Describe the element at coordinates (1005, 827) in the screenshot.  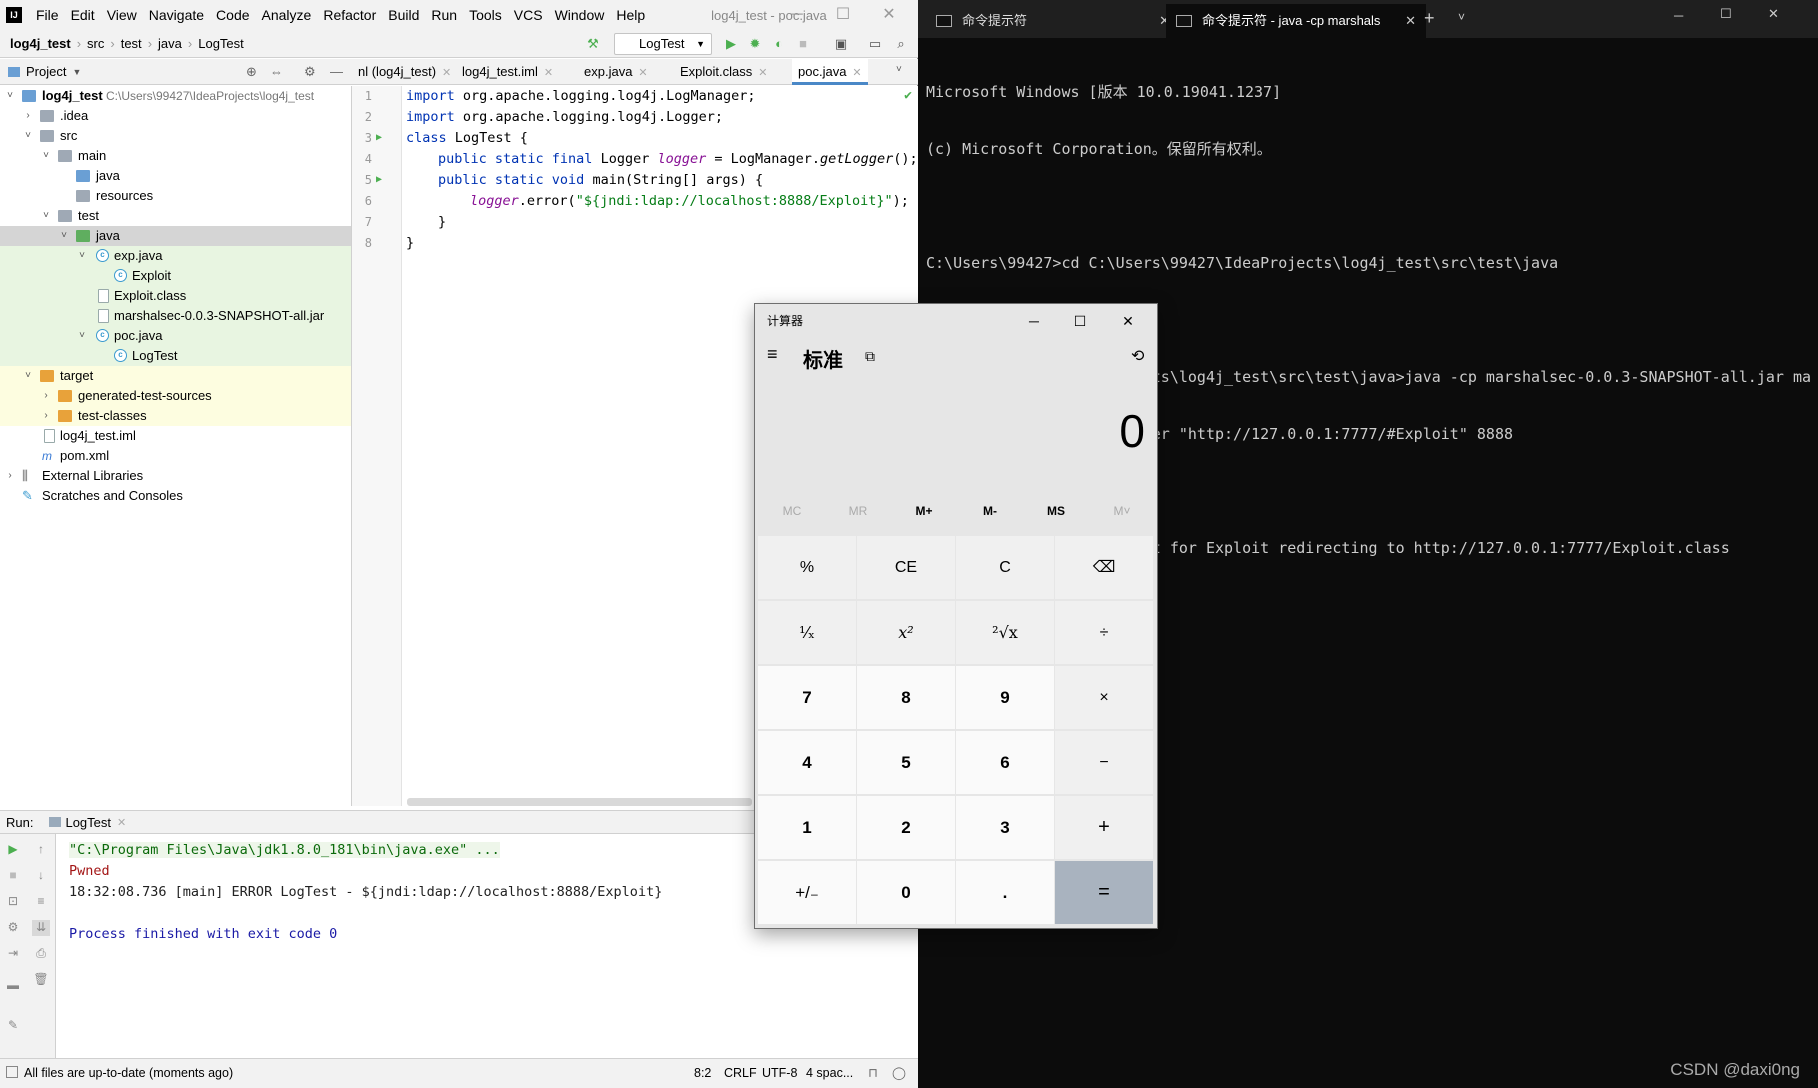
I see `digit-3-button: 3` at that location.